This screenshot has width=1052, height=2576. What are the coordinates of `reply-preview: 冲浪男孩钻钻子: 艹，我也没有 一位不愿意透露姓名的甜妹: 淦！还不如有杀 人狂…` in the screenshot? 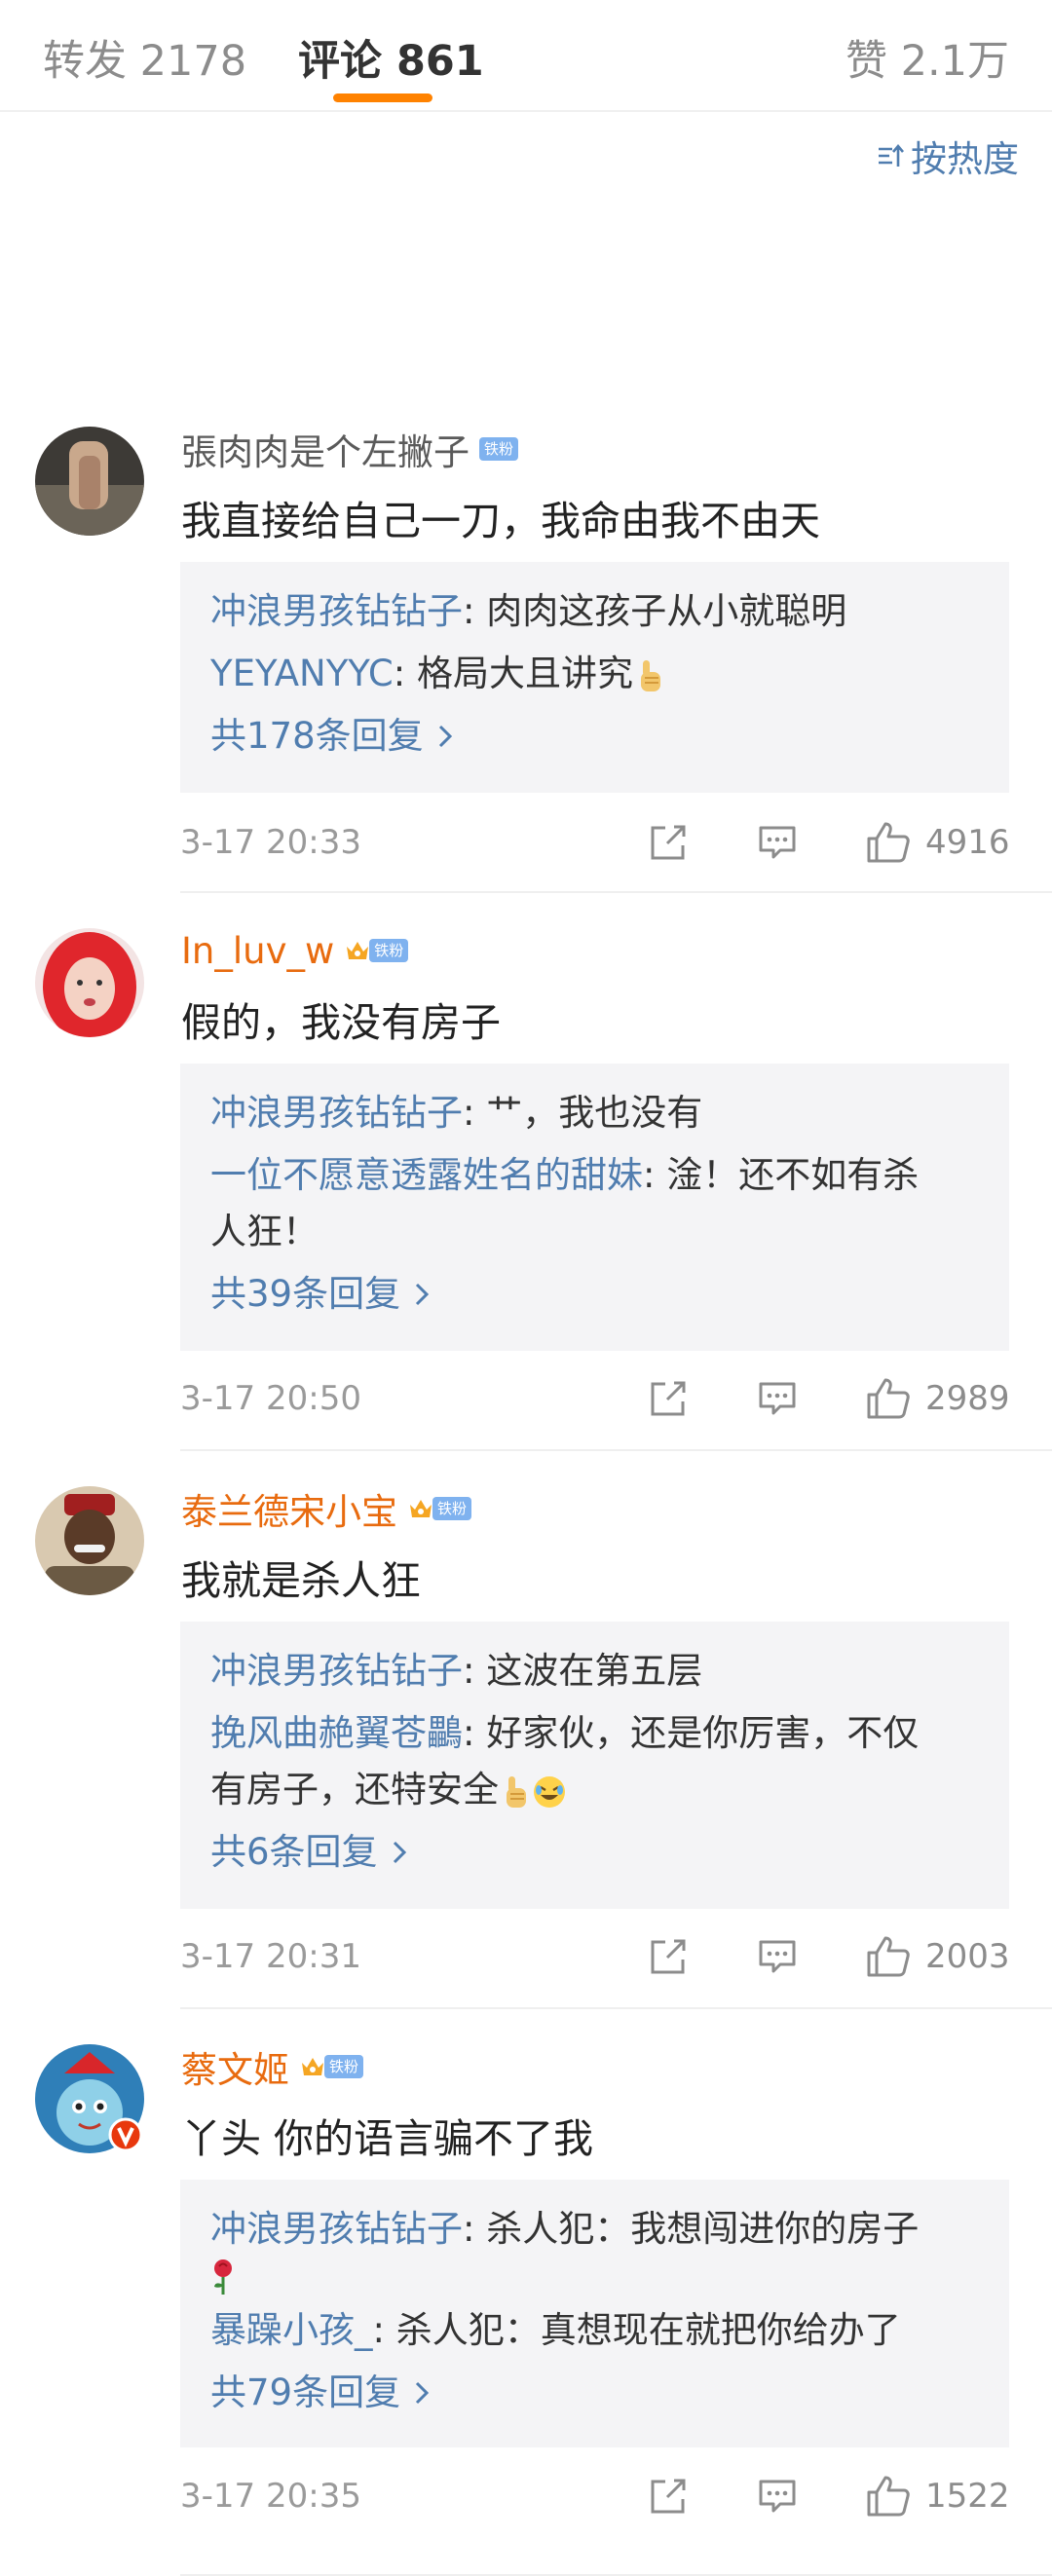 It's located at (594, 1207).